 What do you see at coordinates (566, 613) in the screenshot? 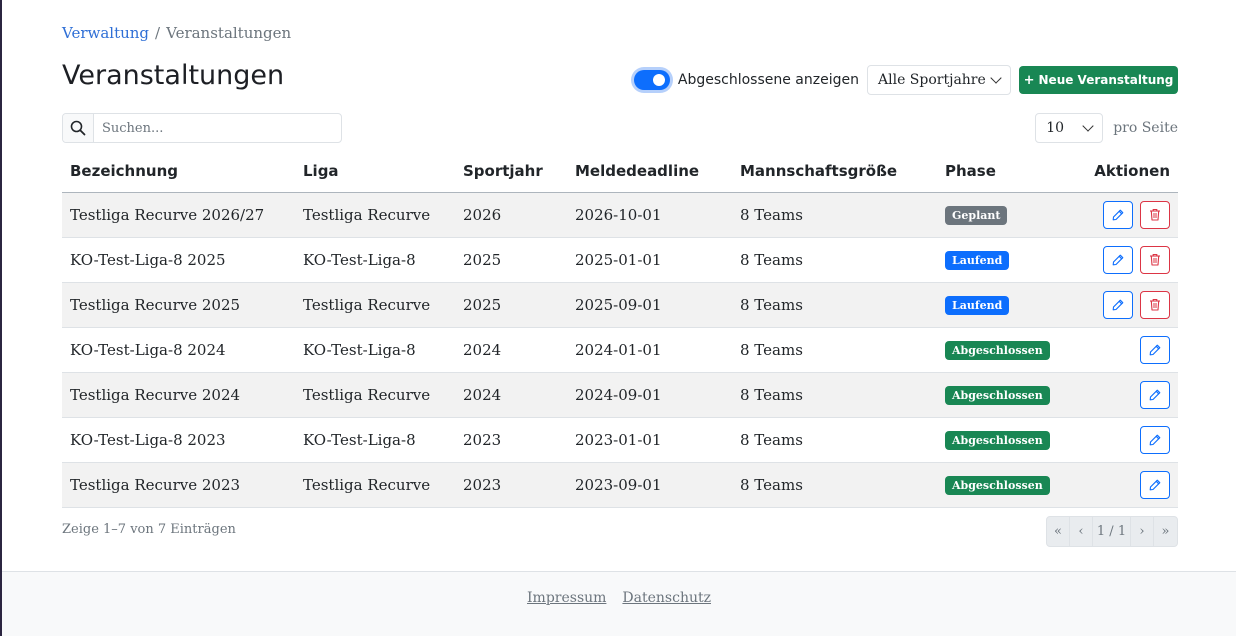
I see `impressum-link: Impressum` at bounding box center [566, 613].